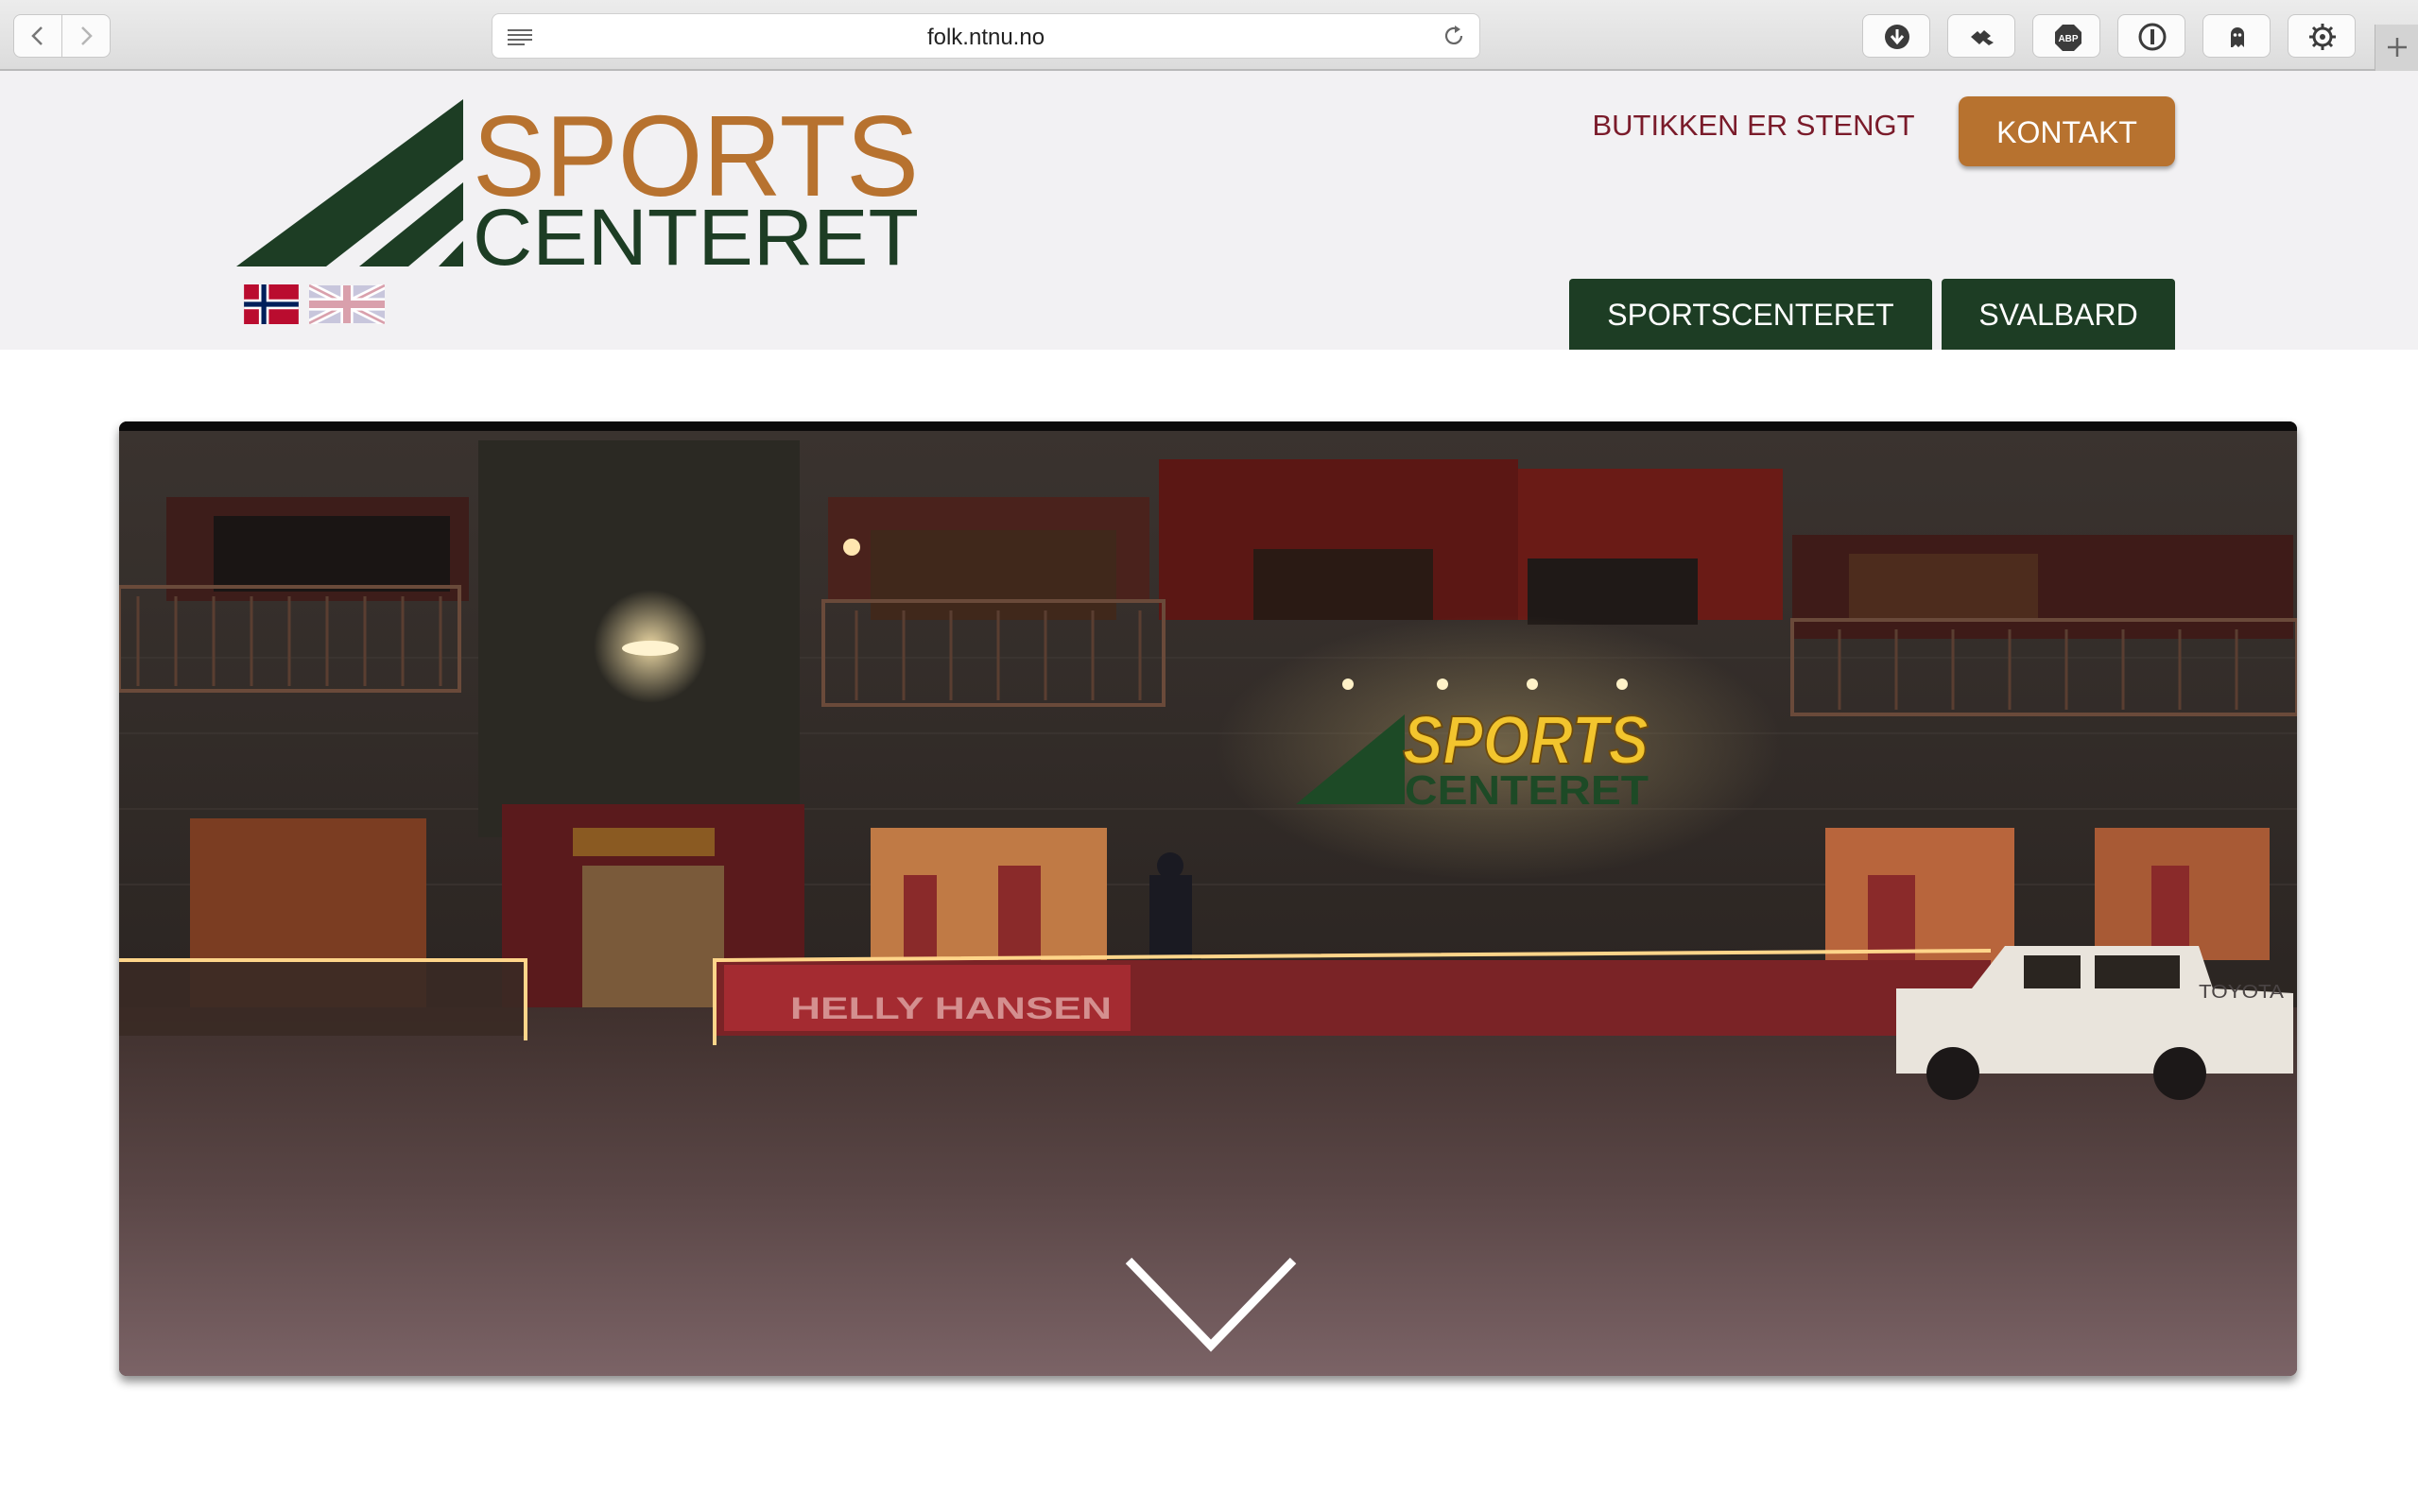  Describe the element at coordinates (347, 304) in the screenshot. I see `uk-flag` at that location.